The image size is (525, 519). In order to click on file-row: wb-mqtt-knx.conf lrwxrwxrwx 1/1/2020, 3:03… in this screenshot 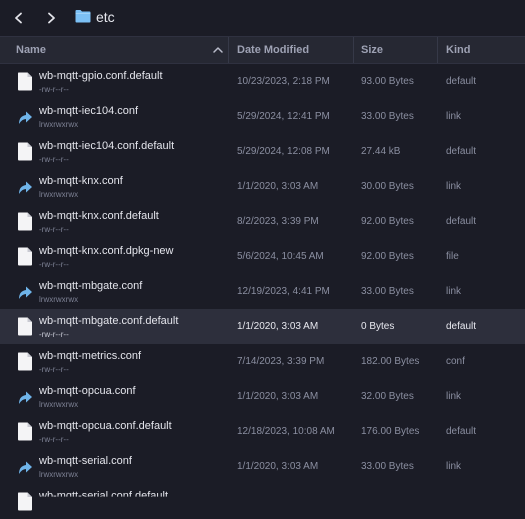, I will do `click(262, 186)`.